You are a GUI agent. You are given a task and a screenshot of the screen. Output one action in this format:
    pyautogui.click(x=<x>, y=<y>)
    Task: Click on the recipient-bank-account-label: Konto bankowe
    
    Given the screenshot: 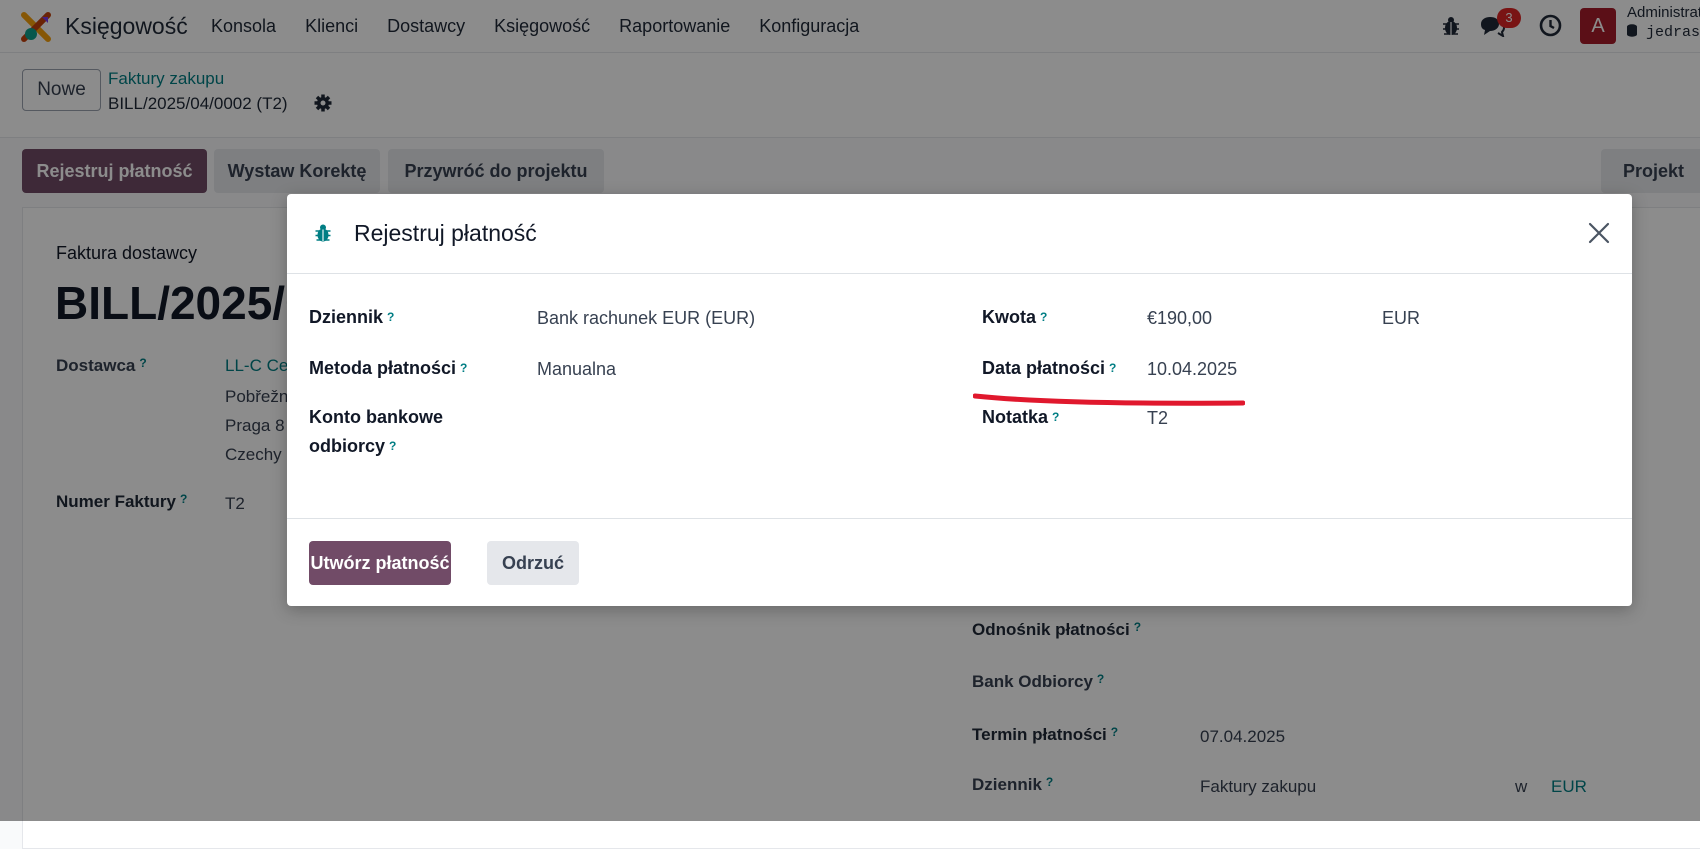 What is the action you would take?
    pyautogui.click(x=376, y=417)
    